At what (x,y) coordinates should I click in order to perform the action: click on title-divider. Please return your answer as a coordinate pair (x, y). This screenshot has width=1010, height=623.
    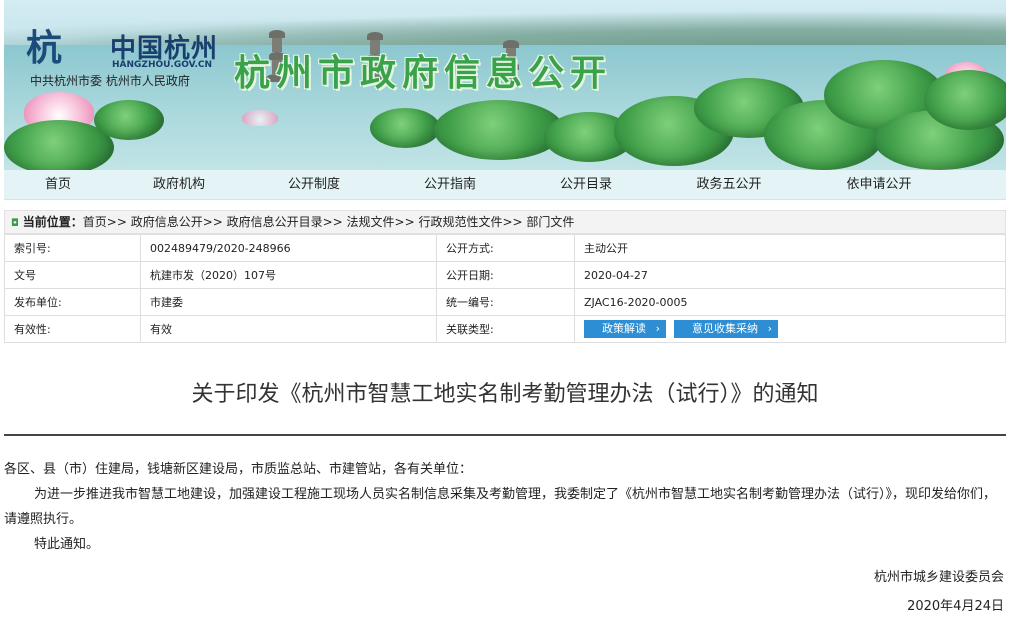
    Looking at the image, I should click on (505, 435).